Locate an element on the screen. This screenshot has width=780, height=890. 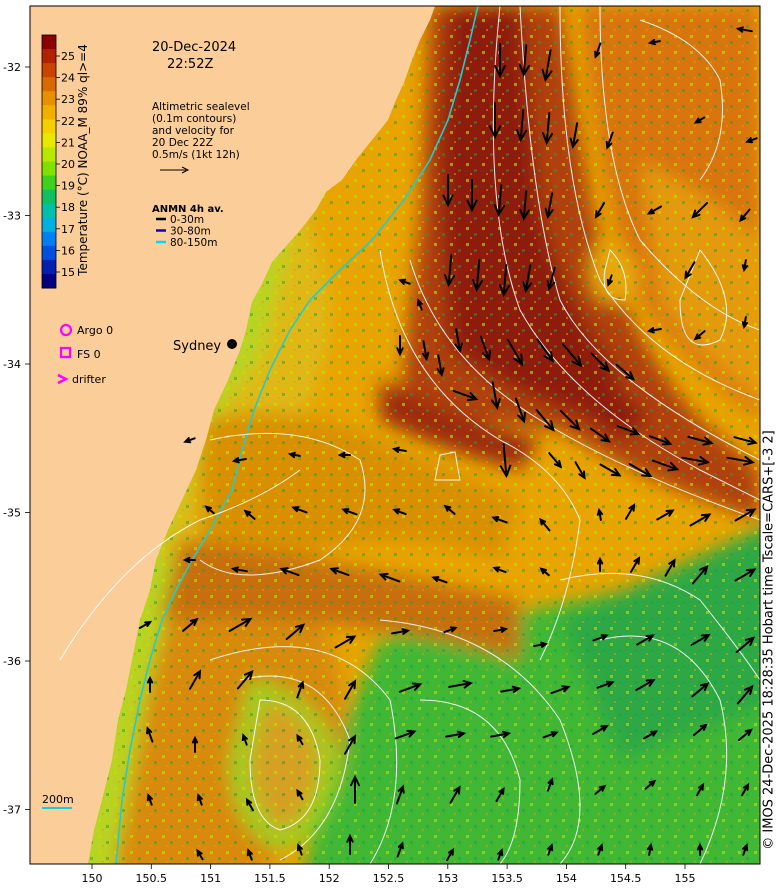
anmn-item-label: 80-150m is located at coordinates (193, 243).